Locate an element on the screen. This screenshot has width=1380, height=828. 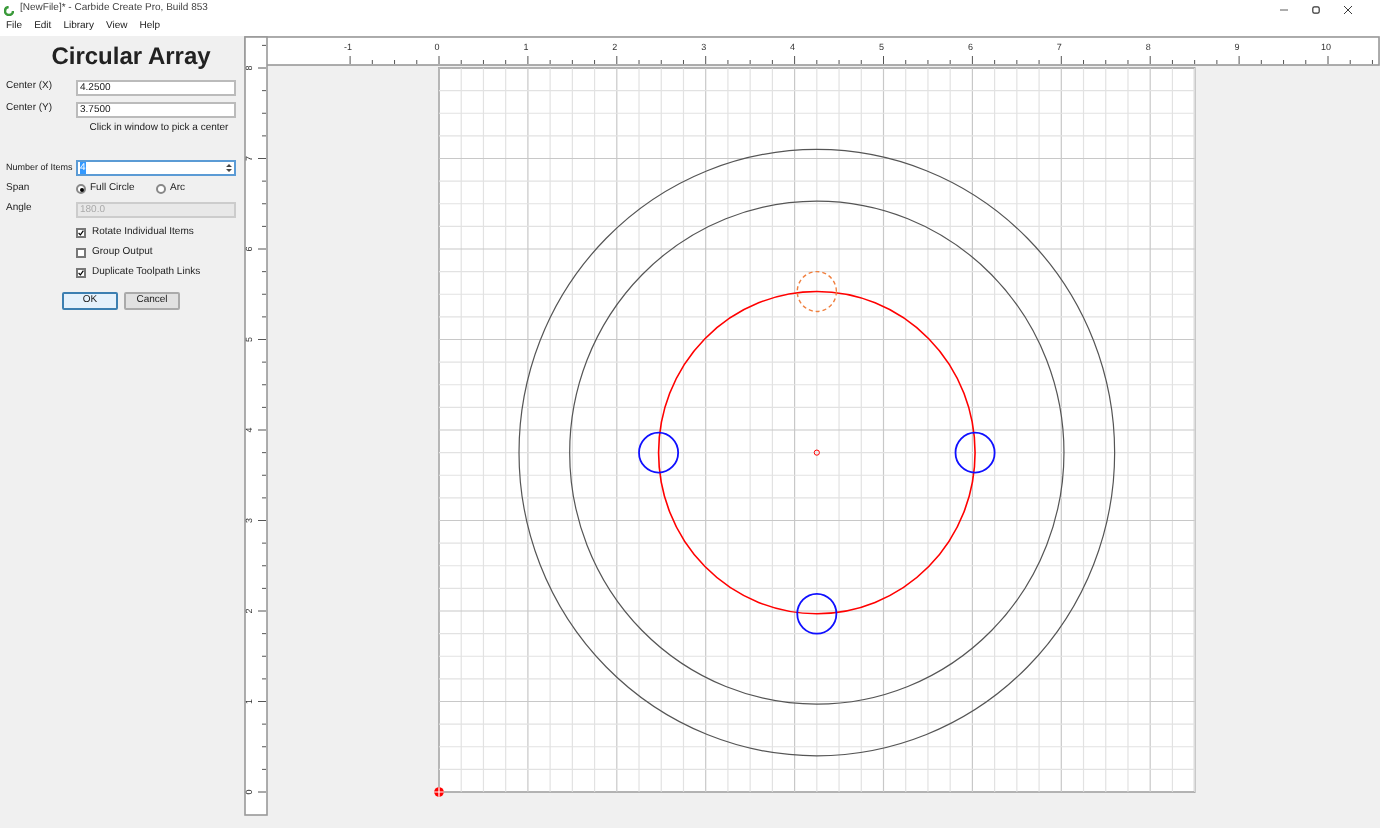
center-marker is located at coordinates (816, 452).